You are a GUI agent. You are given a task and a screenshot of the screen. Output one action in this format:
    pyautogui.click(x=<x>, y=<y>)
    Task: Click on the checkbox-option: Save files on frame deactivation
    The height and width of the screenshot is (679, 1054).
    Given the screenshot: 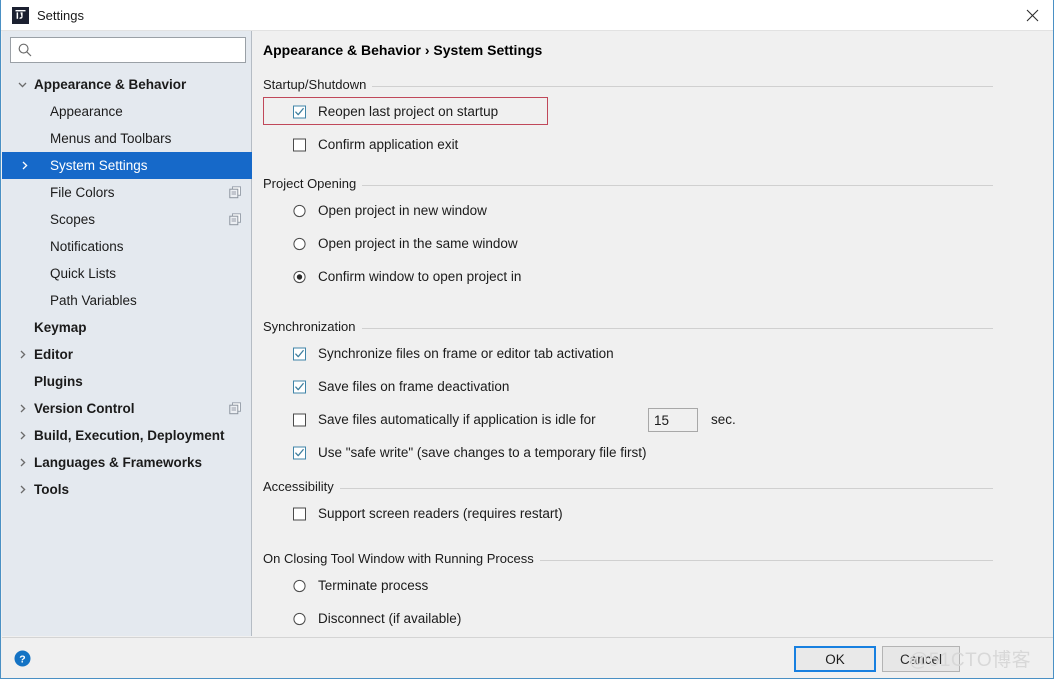 What is the action you would take?
    pyautogui.click(x=628, y=386)
    